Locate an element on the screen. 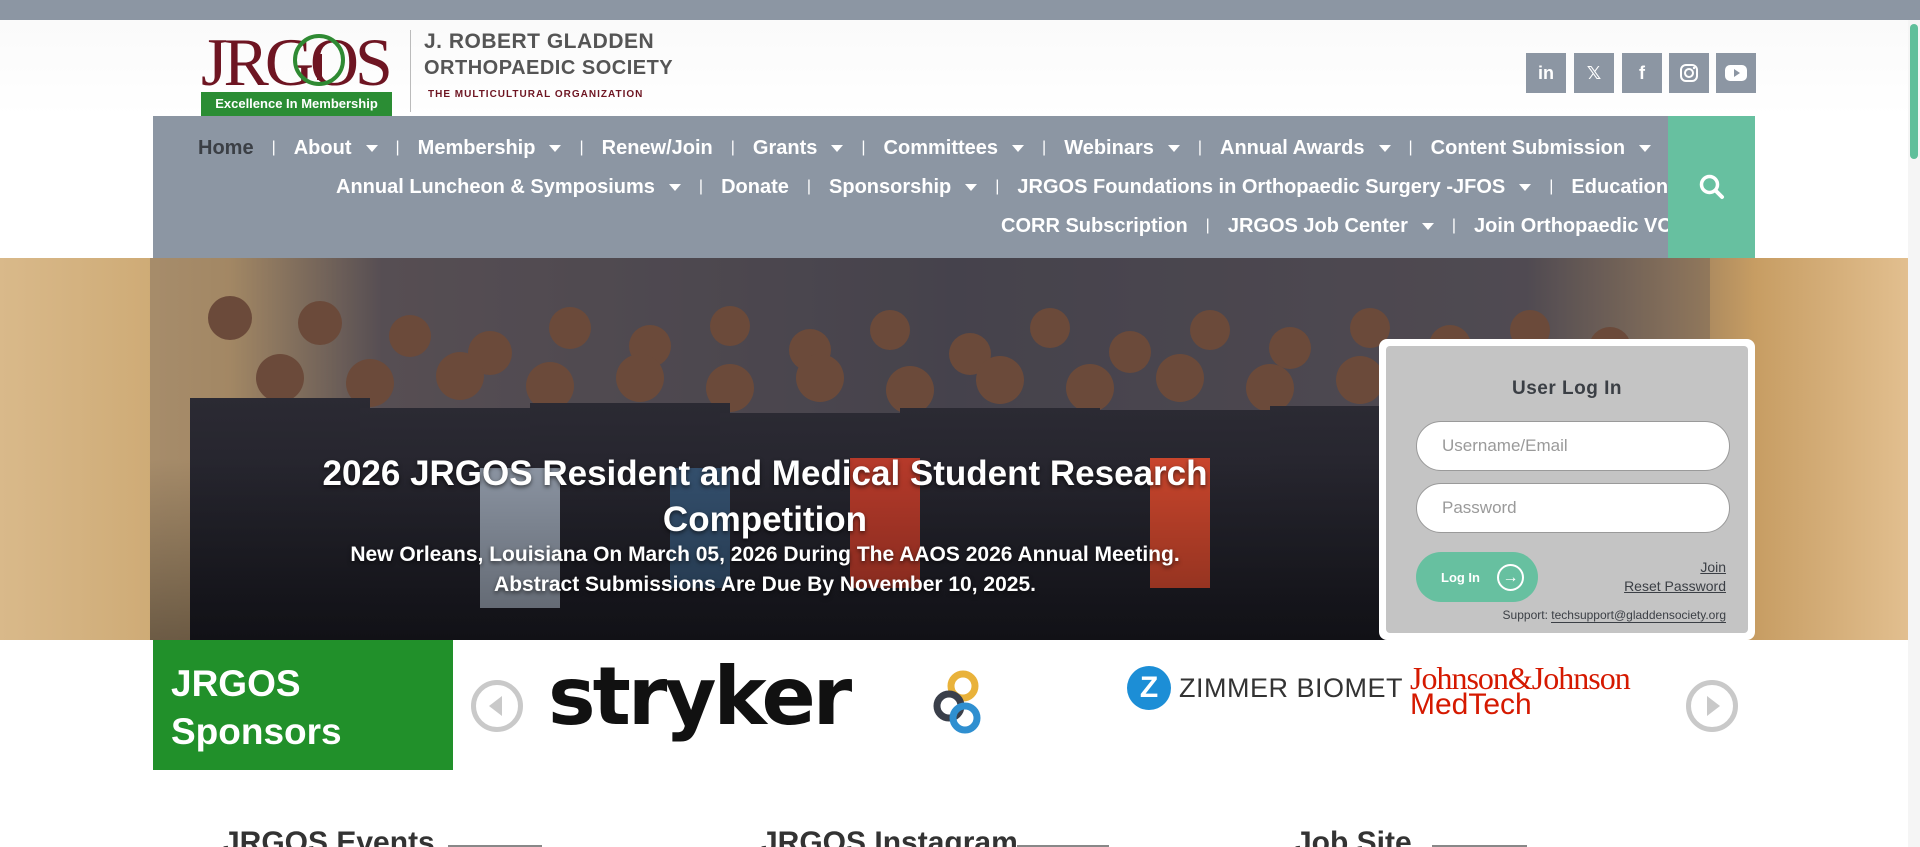 This screenshot has height=847, width=1920. nav-committees: Committees is located at coordinates (954, 148).